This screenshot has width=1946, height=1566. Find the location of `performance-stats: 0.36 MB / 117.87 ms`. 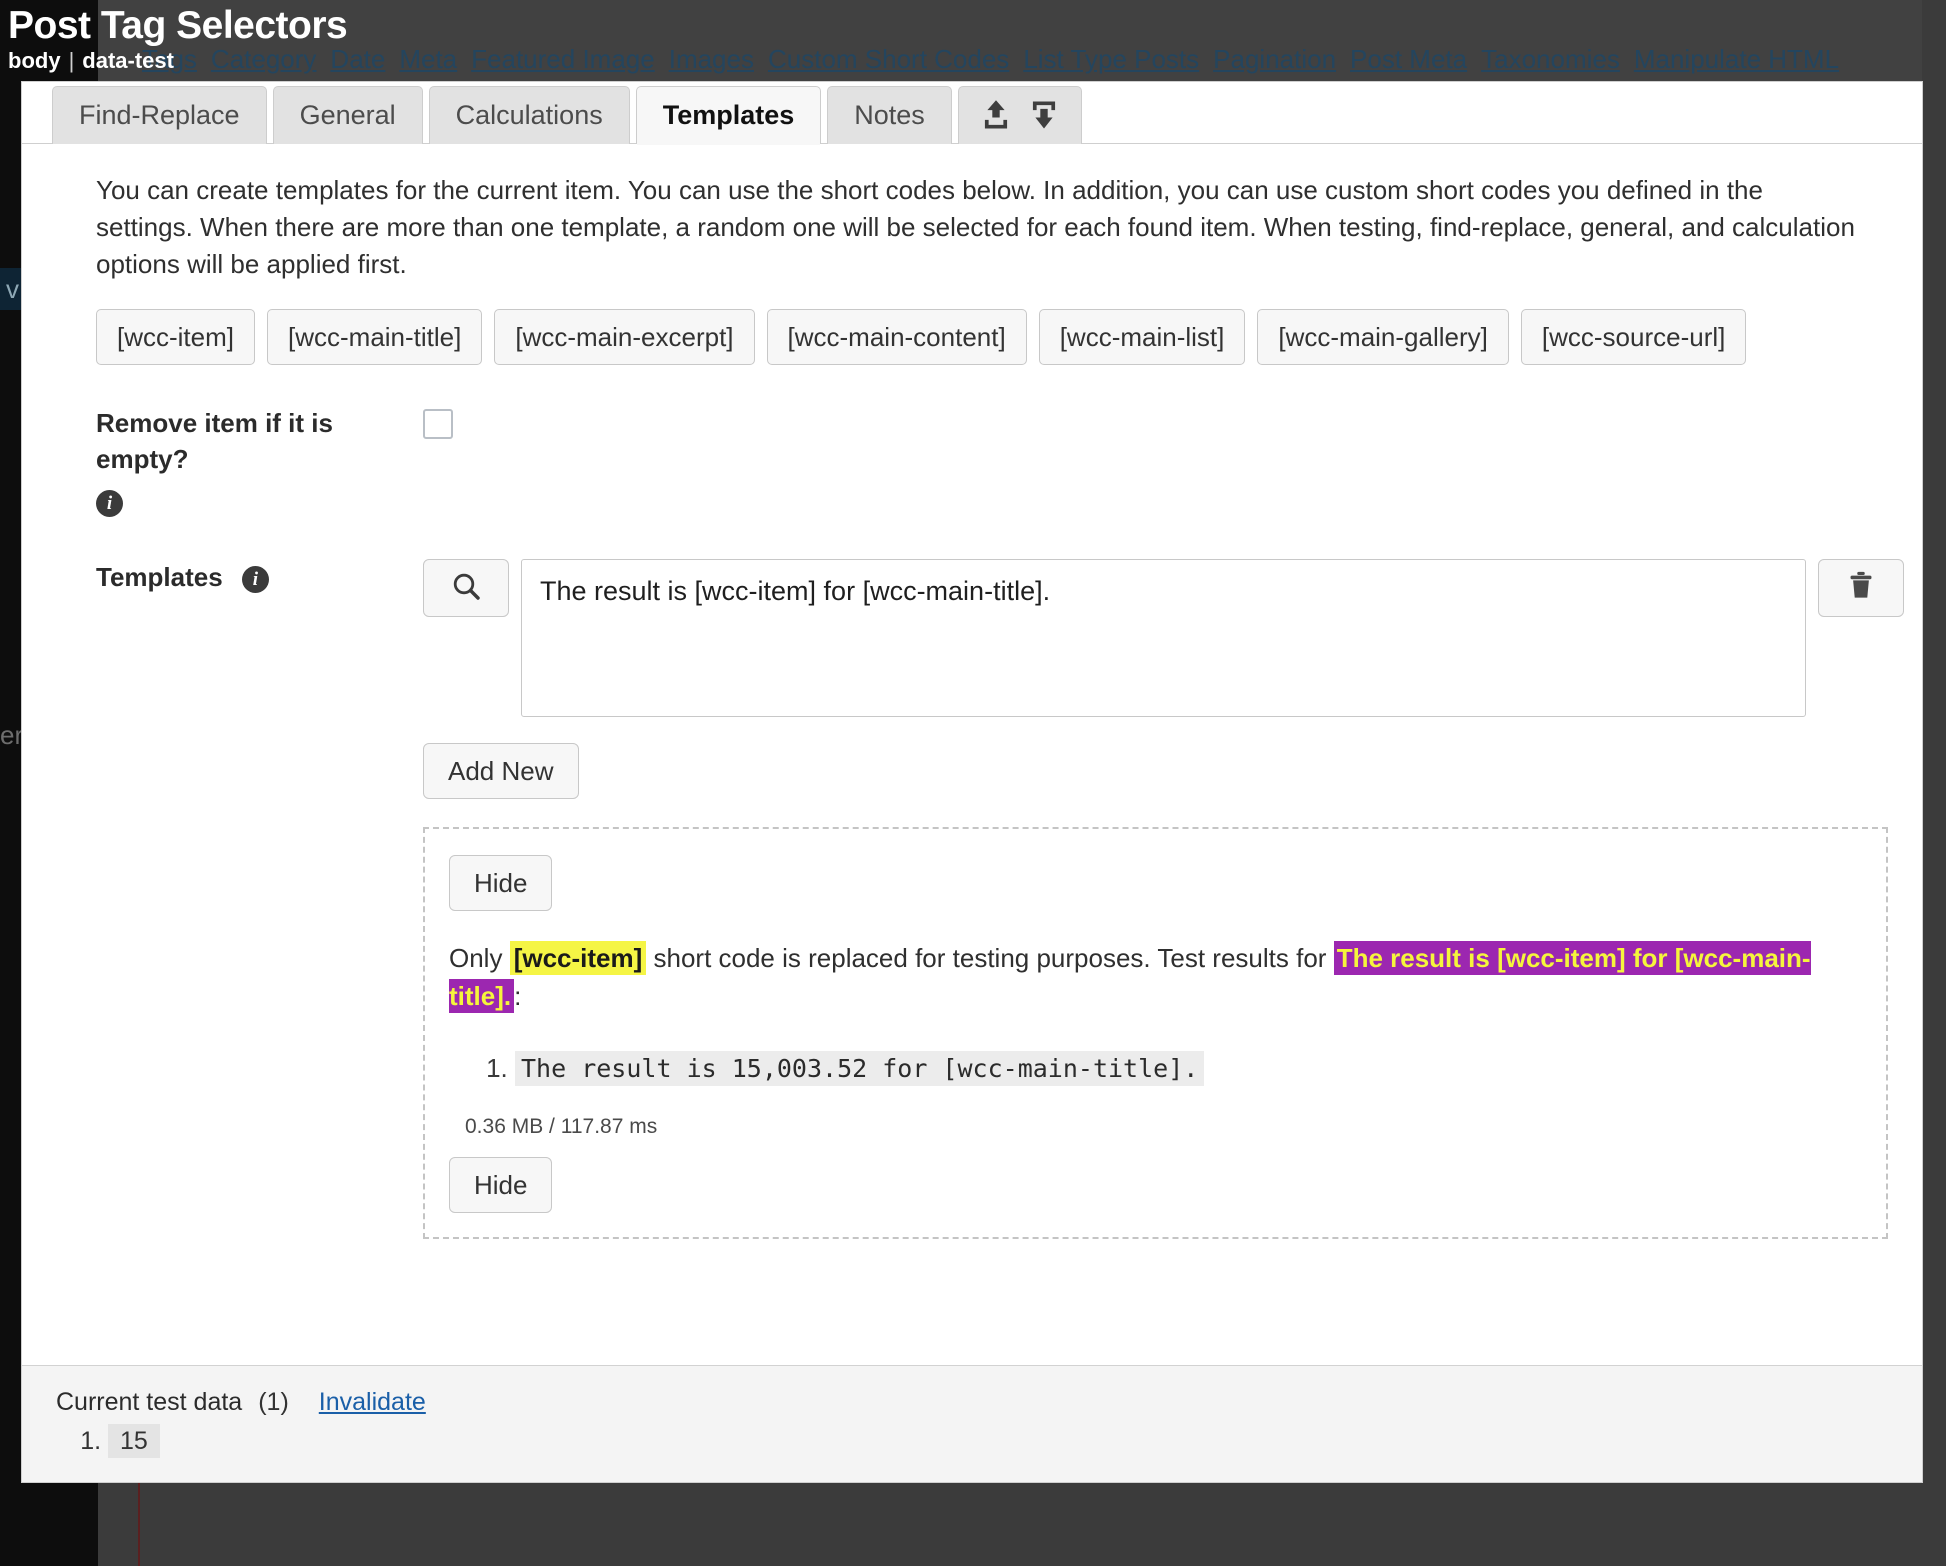

performance-stats: 0.36 MB / 117.87 ms is located at coordinates (561, 1126).